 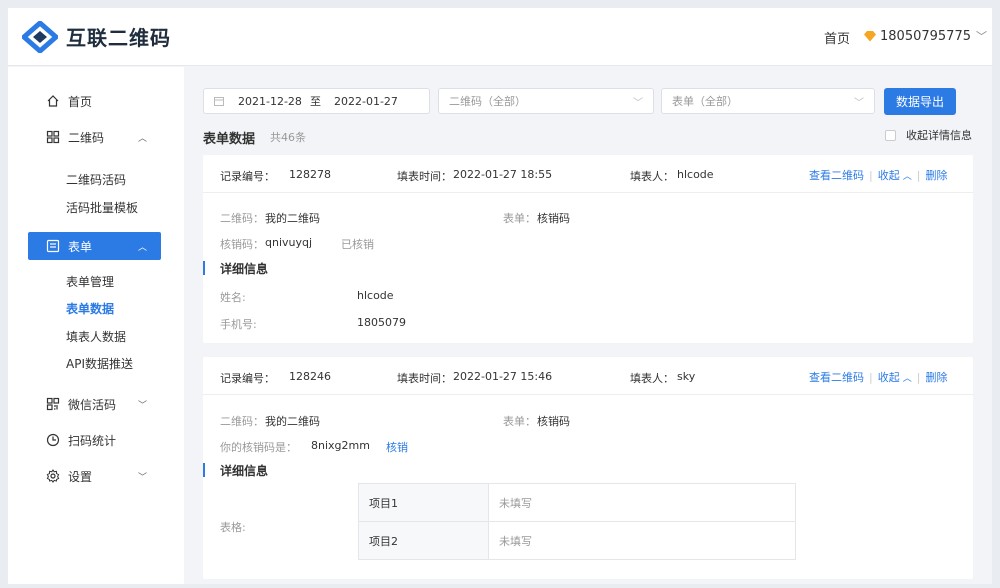 I want to click on sidebar-item-form: 表单 ︿, so click(x=94, y=246).